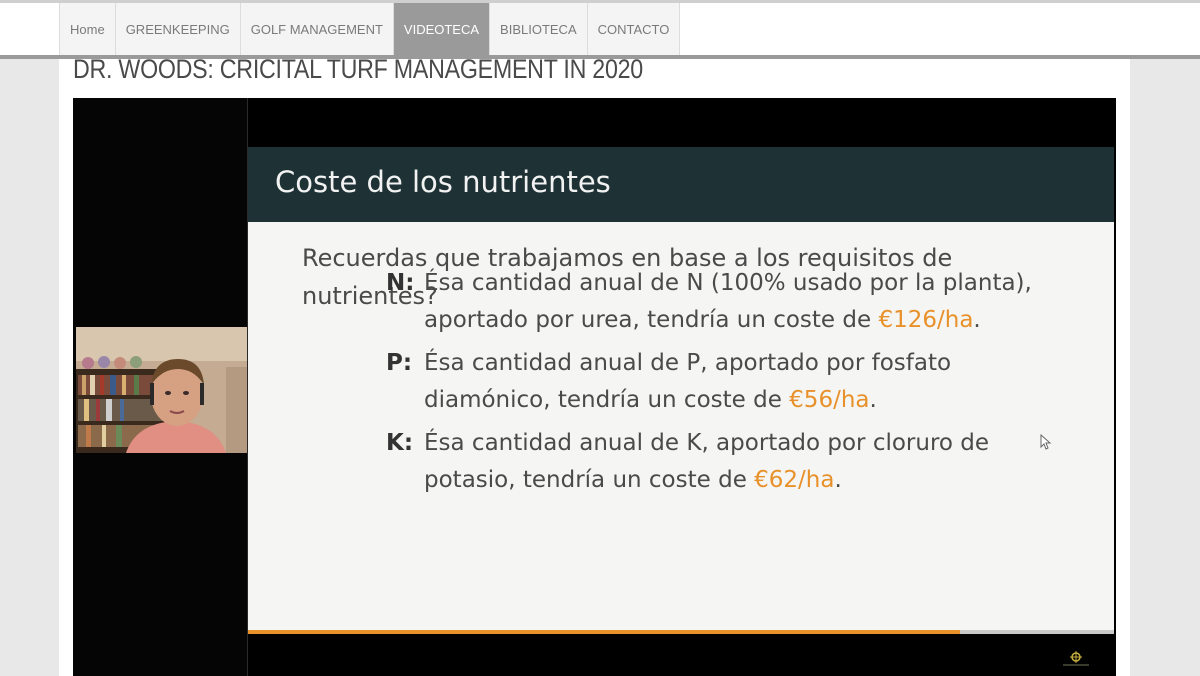  Describe the element at coordinates (400, 283) in the screenshot. I see `bullet-letter: N:` at that location.